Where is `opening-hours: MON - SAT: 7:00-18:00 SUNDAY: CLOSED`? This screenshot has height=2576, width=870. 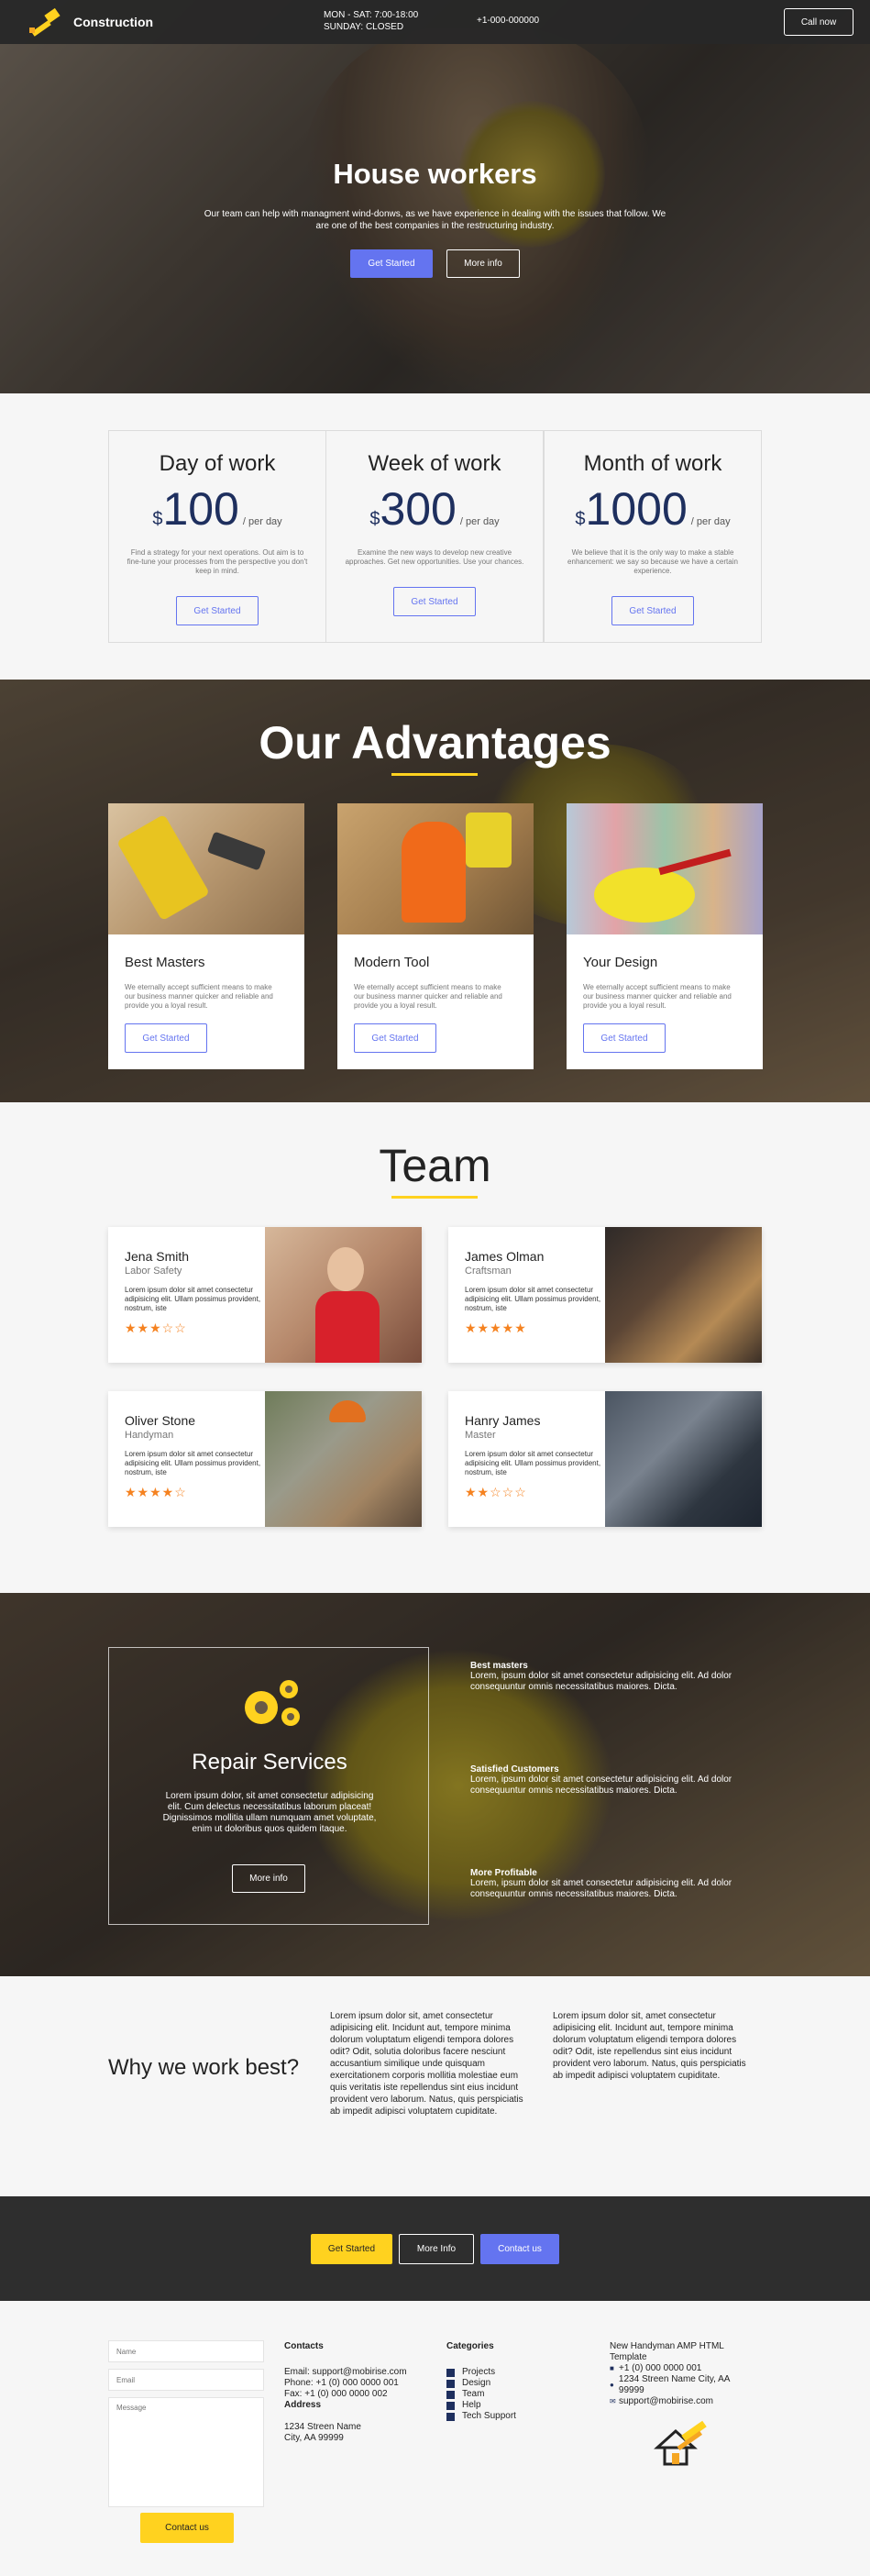 opening-hours: MON - SAT: 7:00-18:00 SUNDAY: CLOSED is located at coordinates (371, 21).